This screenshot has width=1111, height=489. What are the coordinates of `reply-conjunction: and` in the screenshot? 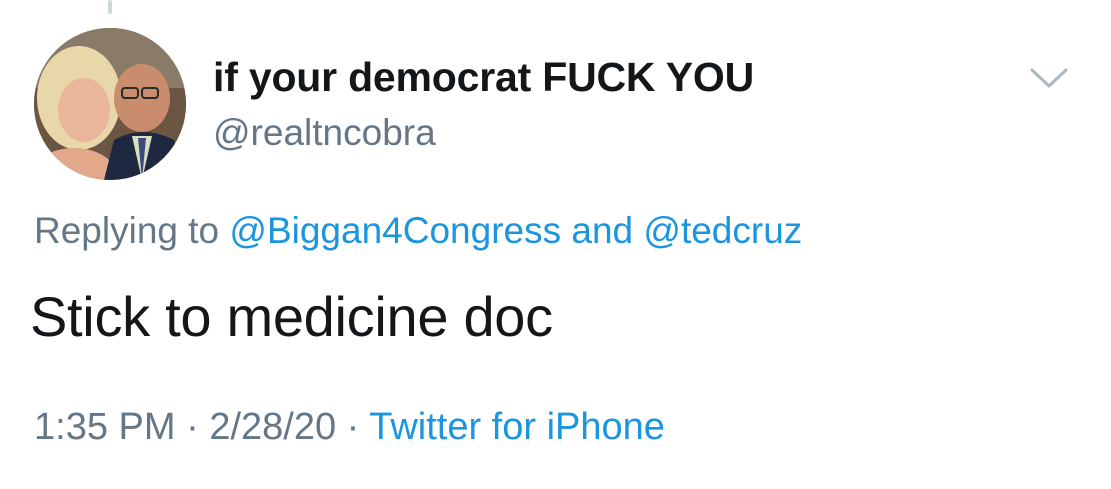 It's located at (602, 230).